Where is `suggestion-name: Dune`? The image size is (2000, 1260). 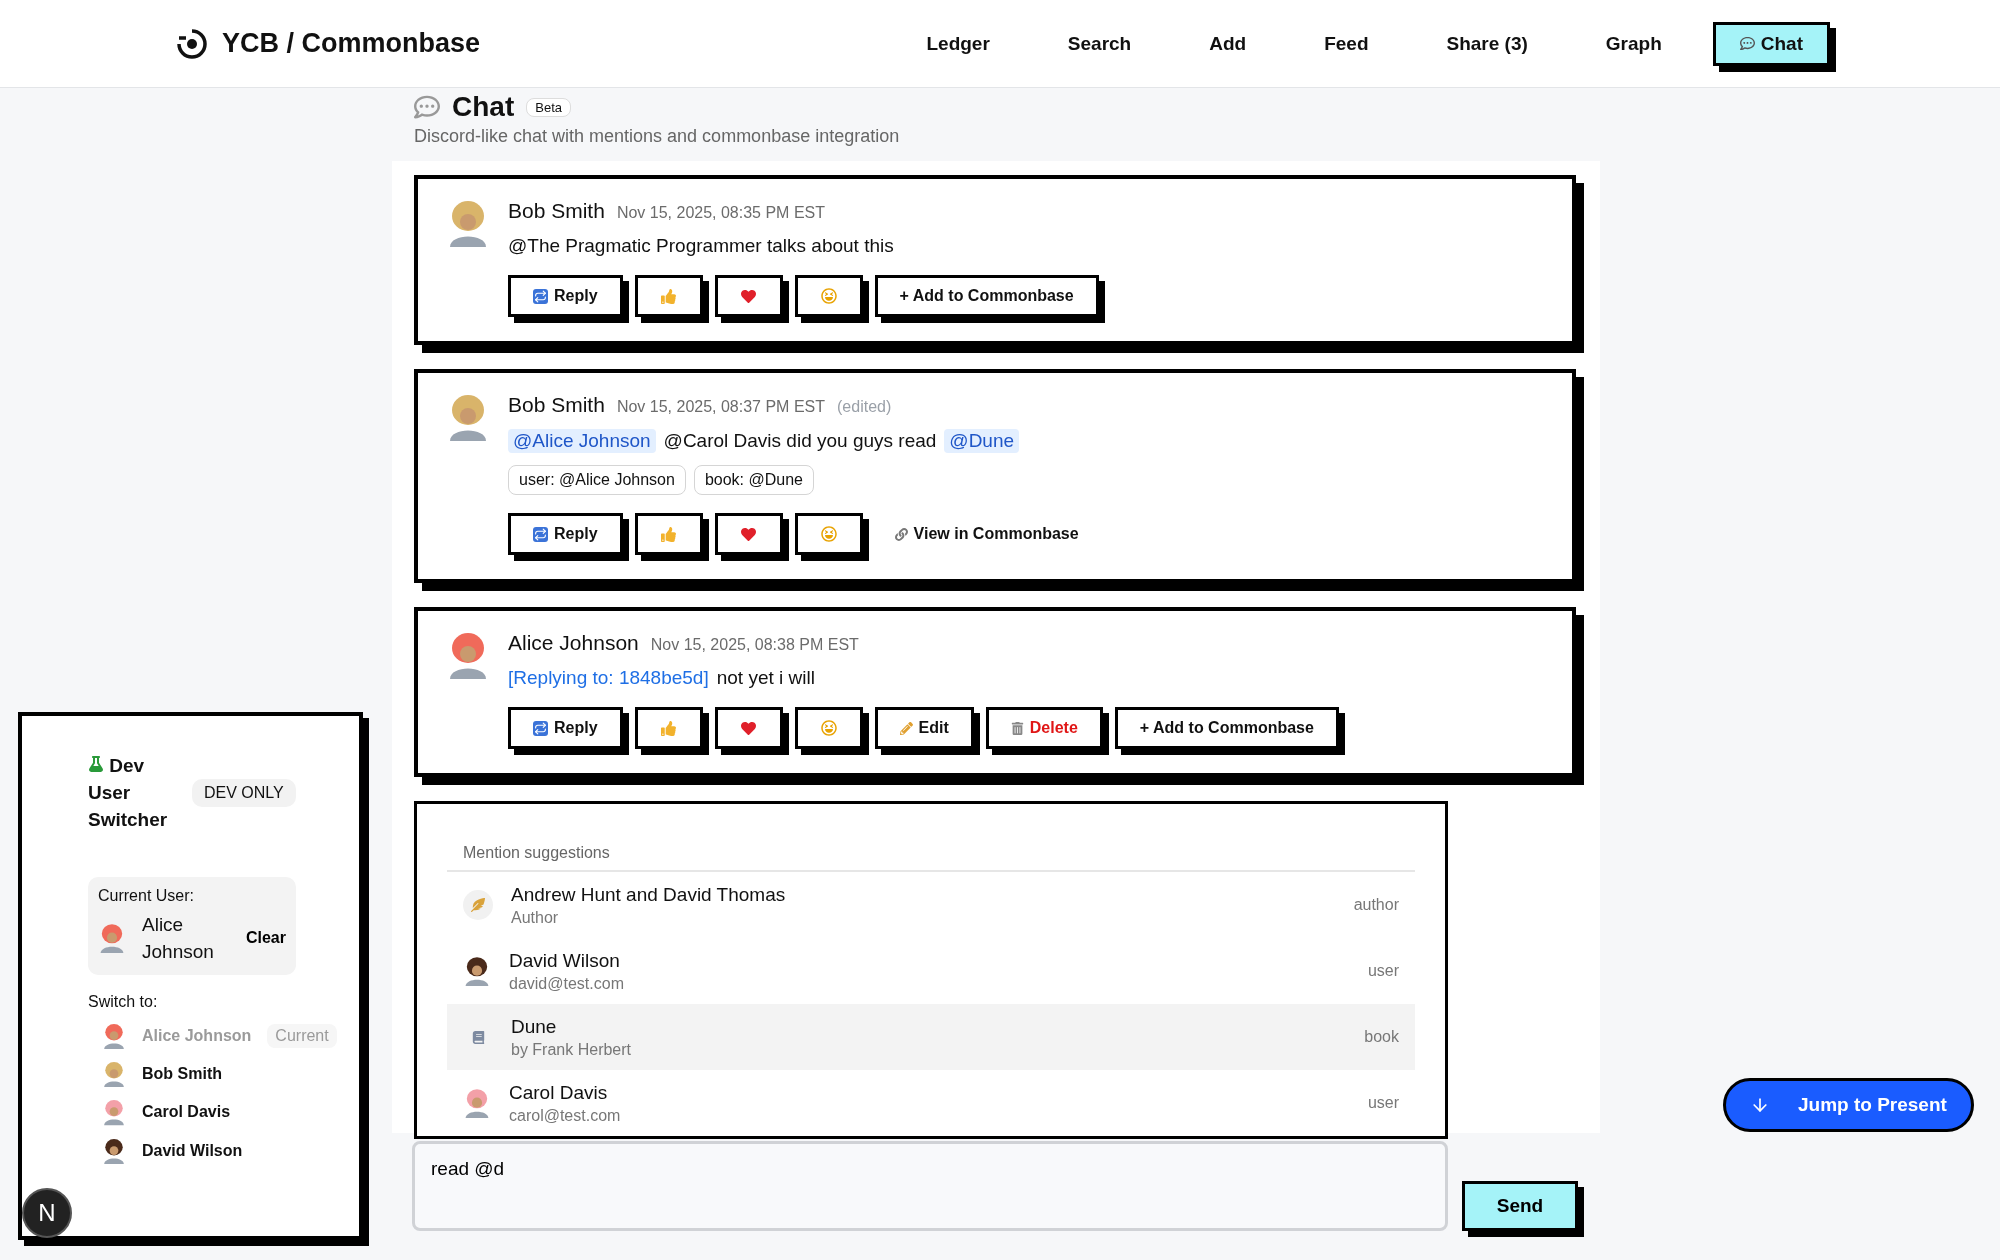 suggestion-name: Dune is located at coordinates (534, 1026).